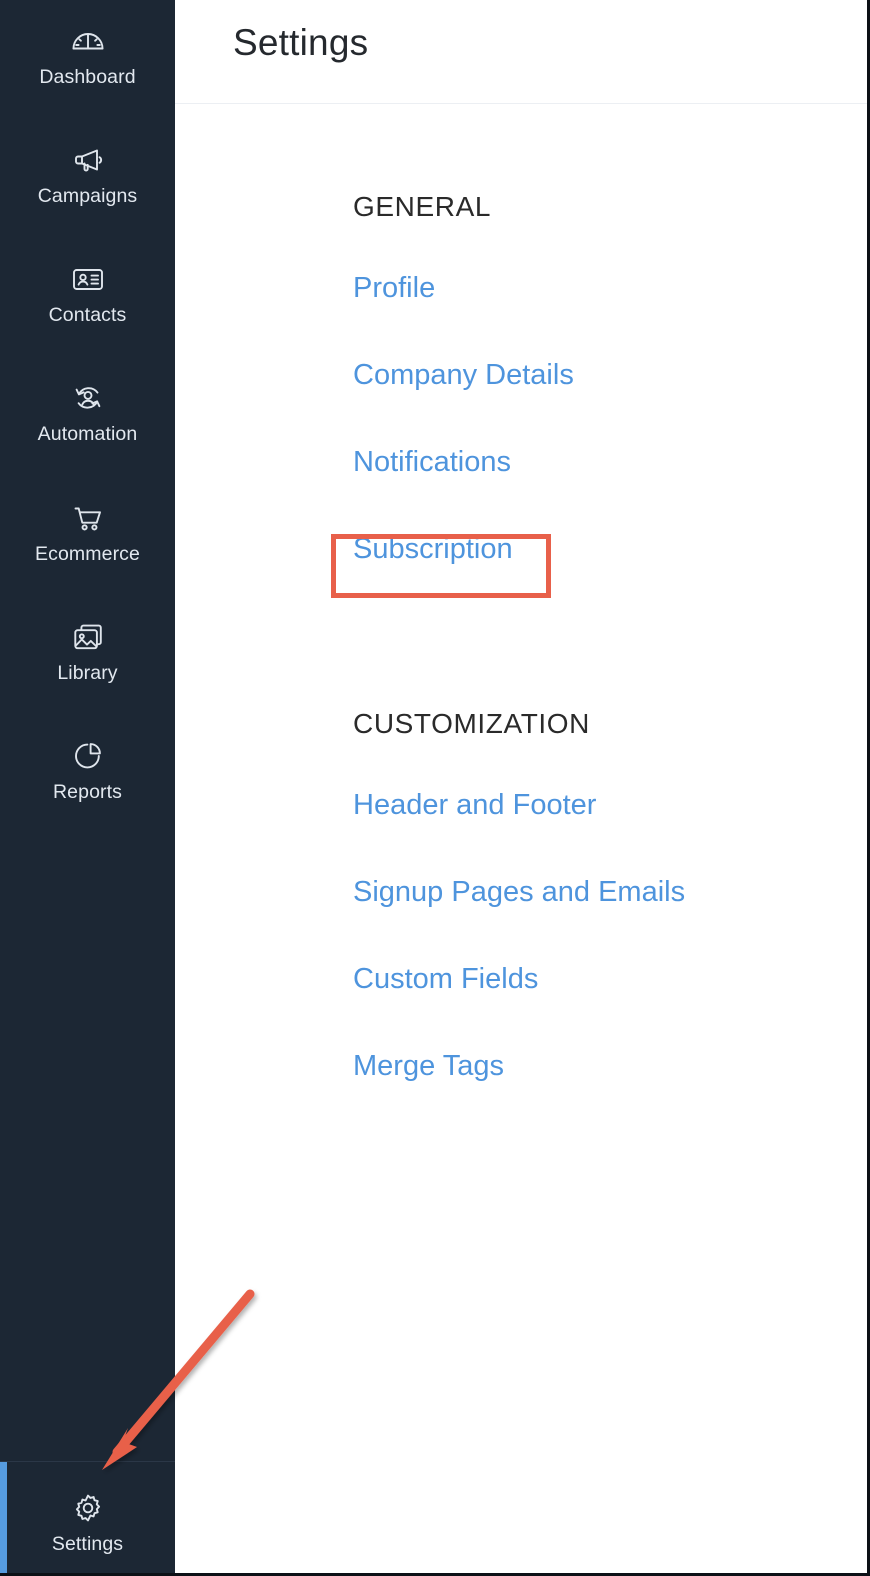 The image size is (870, 1576). What do you see at coordinates (87, 195) in the screenshot?
I see `sidebar-item-label: Campaigns` at bounding box center [87, 195].